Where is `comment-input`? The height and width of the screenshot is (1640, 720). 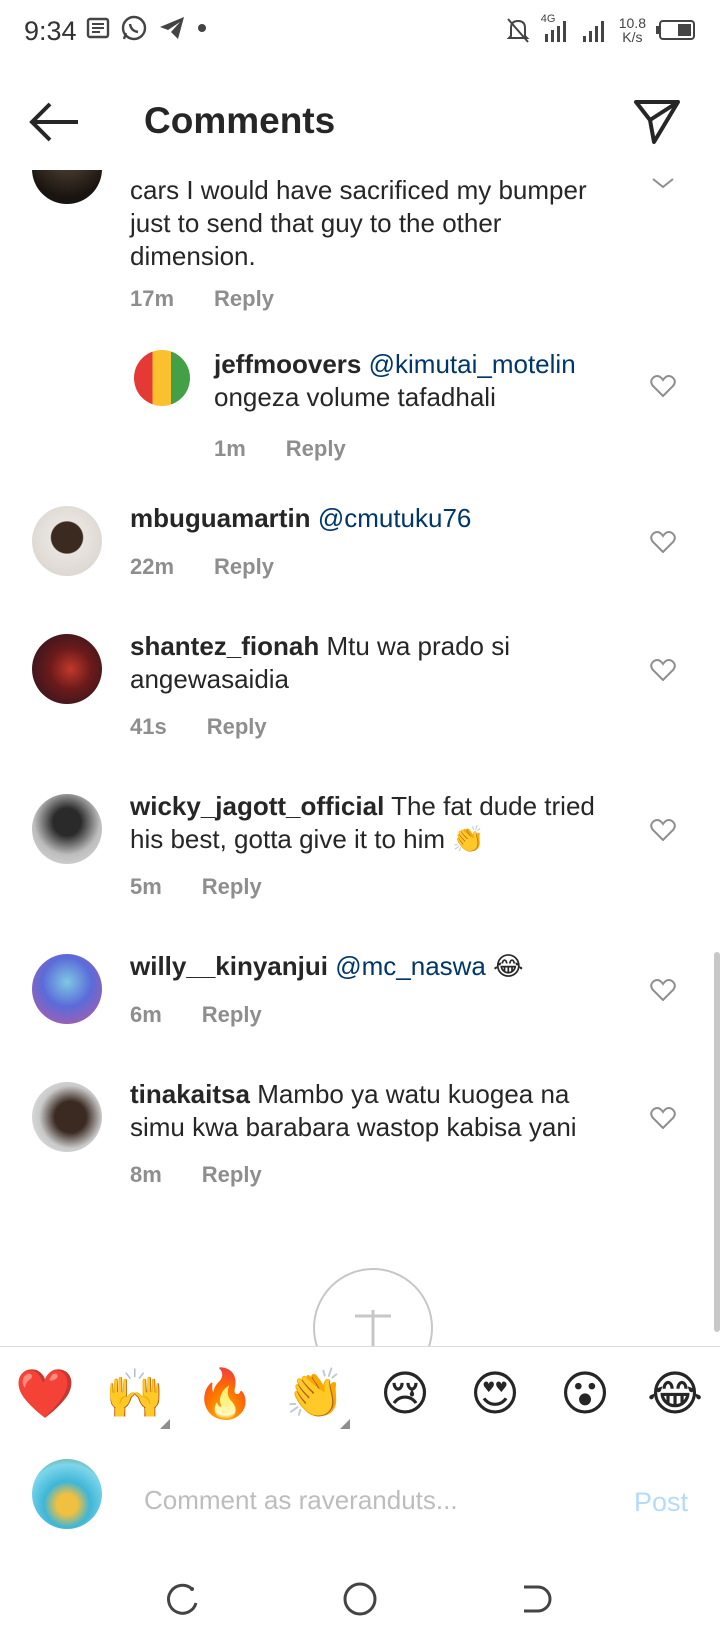 comment-input is located at coordinates (359, 1500).